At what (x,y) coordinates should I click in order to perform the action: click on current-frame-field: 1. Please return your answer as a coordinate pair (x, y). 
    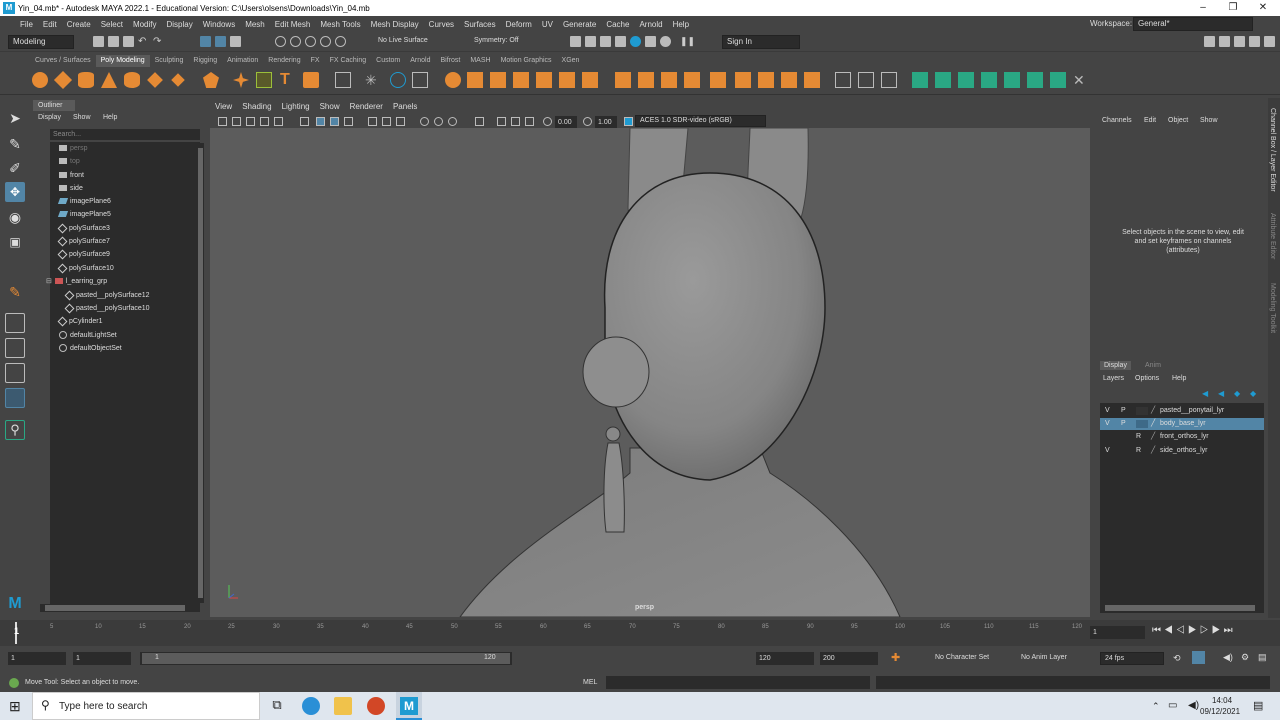
    Looking at the image, I should click on (1117, 632).